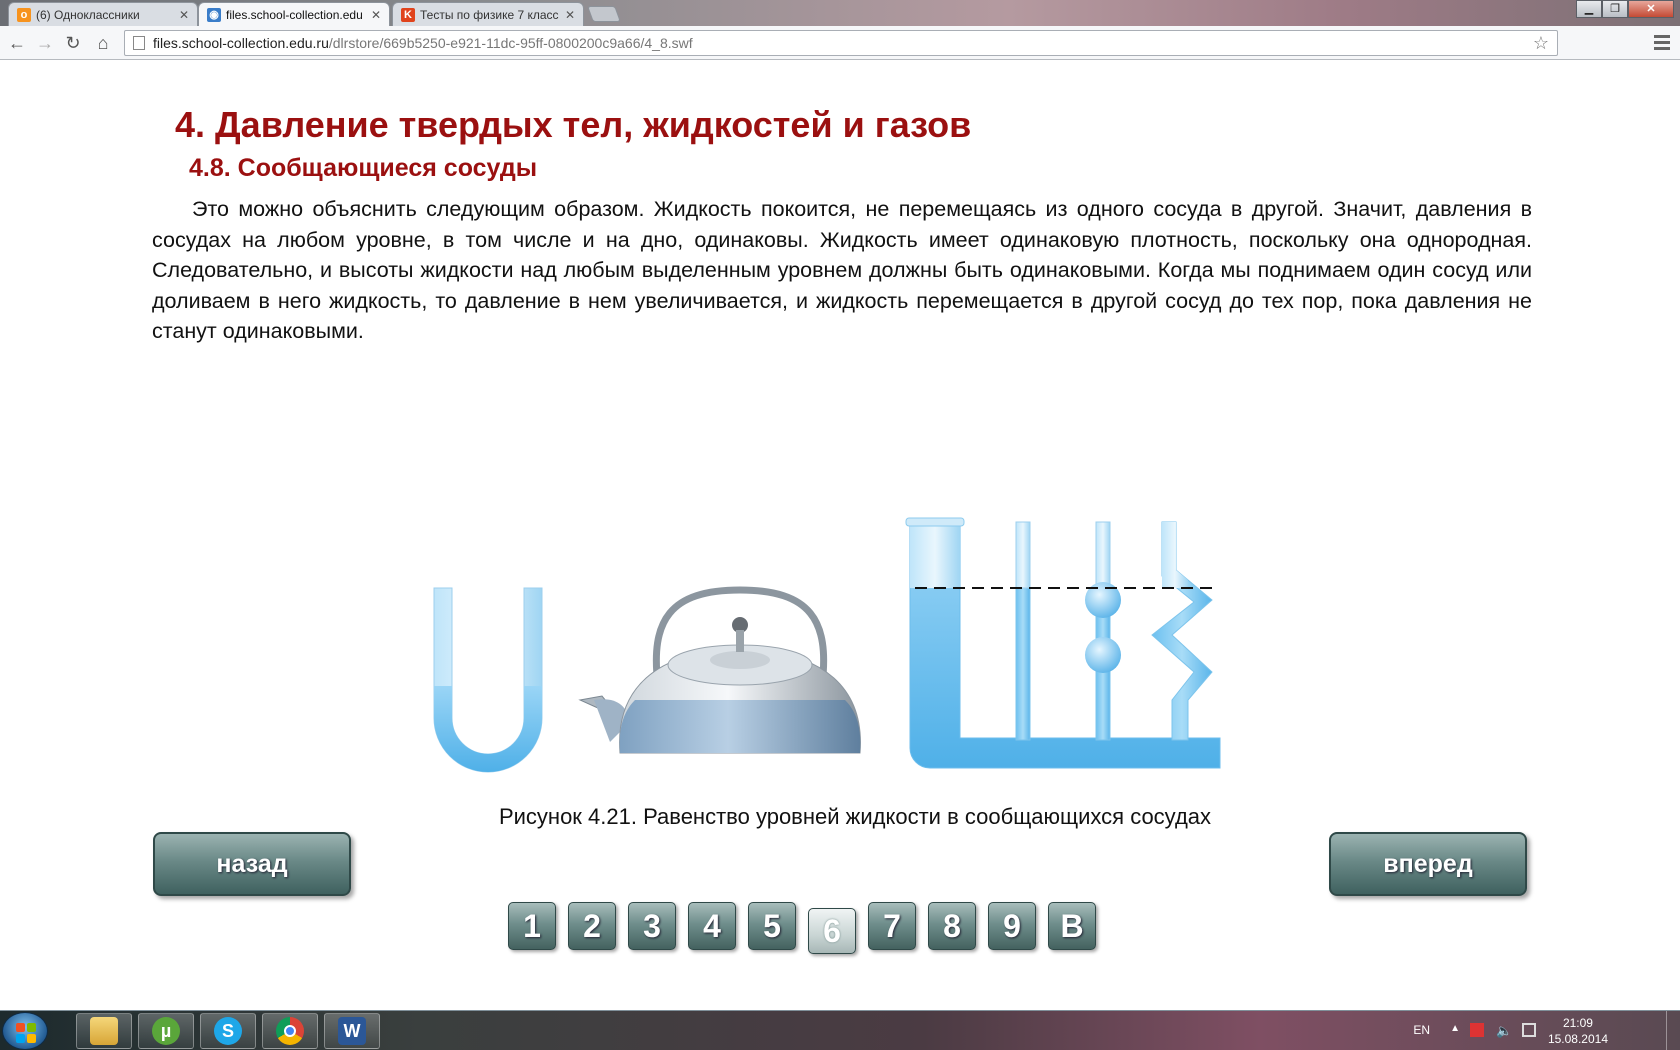 This screenshot has width=1680, height=1050. Describe the element at coordinates (532, 926) in the screenshot. I see `page-button-1: 1` at that location.